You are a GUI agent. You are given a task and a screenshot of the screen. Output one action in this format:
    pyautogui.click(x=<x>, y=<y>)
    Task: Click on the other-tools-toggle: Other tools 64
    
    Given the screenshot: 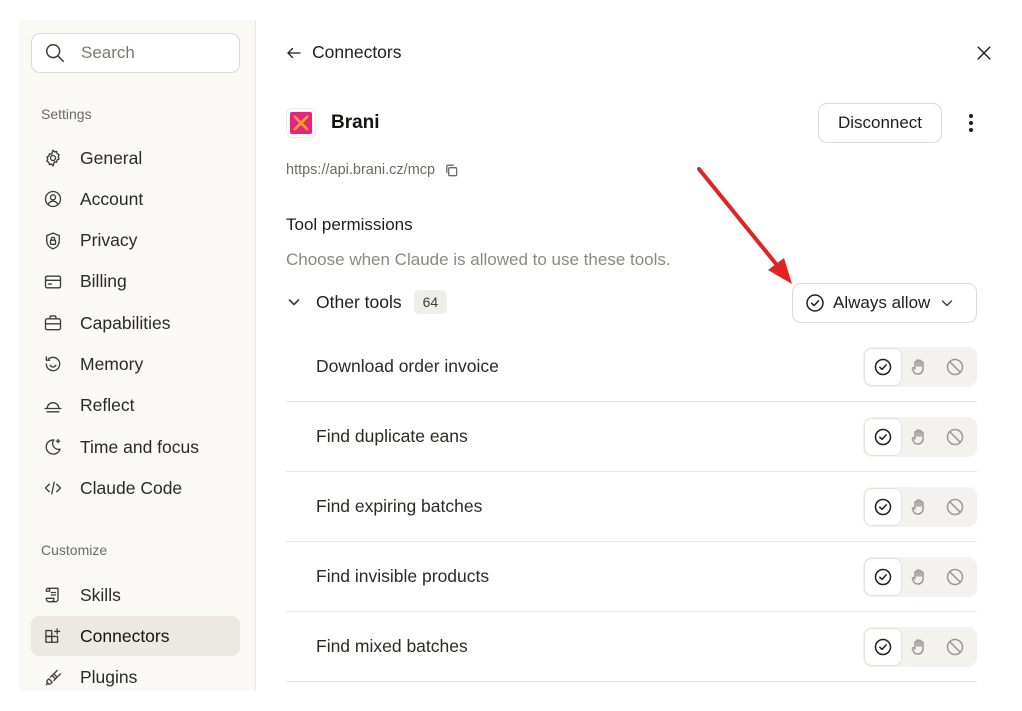 What is the action you would take?
    pyautogui.click(x=367, y=302)
    